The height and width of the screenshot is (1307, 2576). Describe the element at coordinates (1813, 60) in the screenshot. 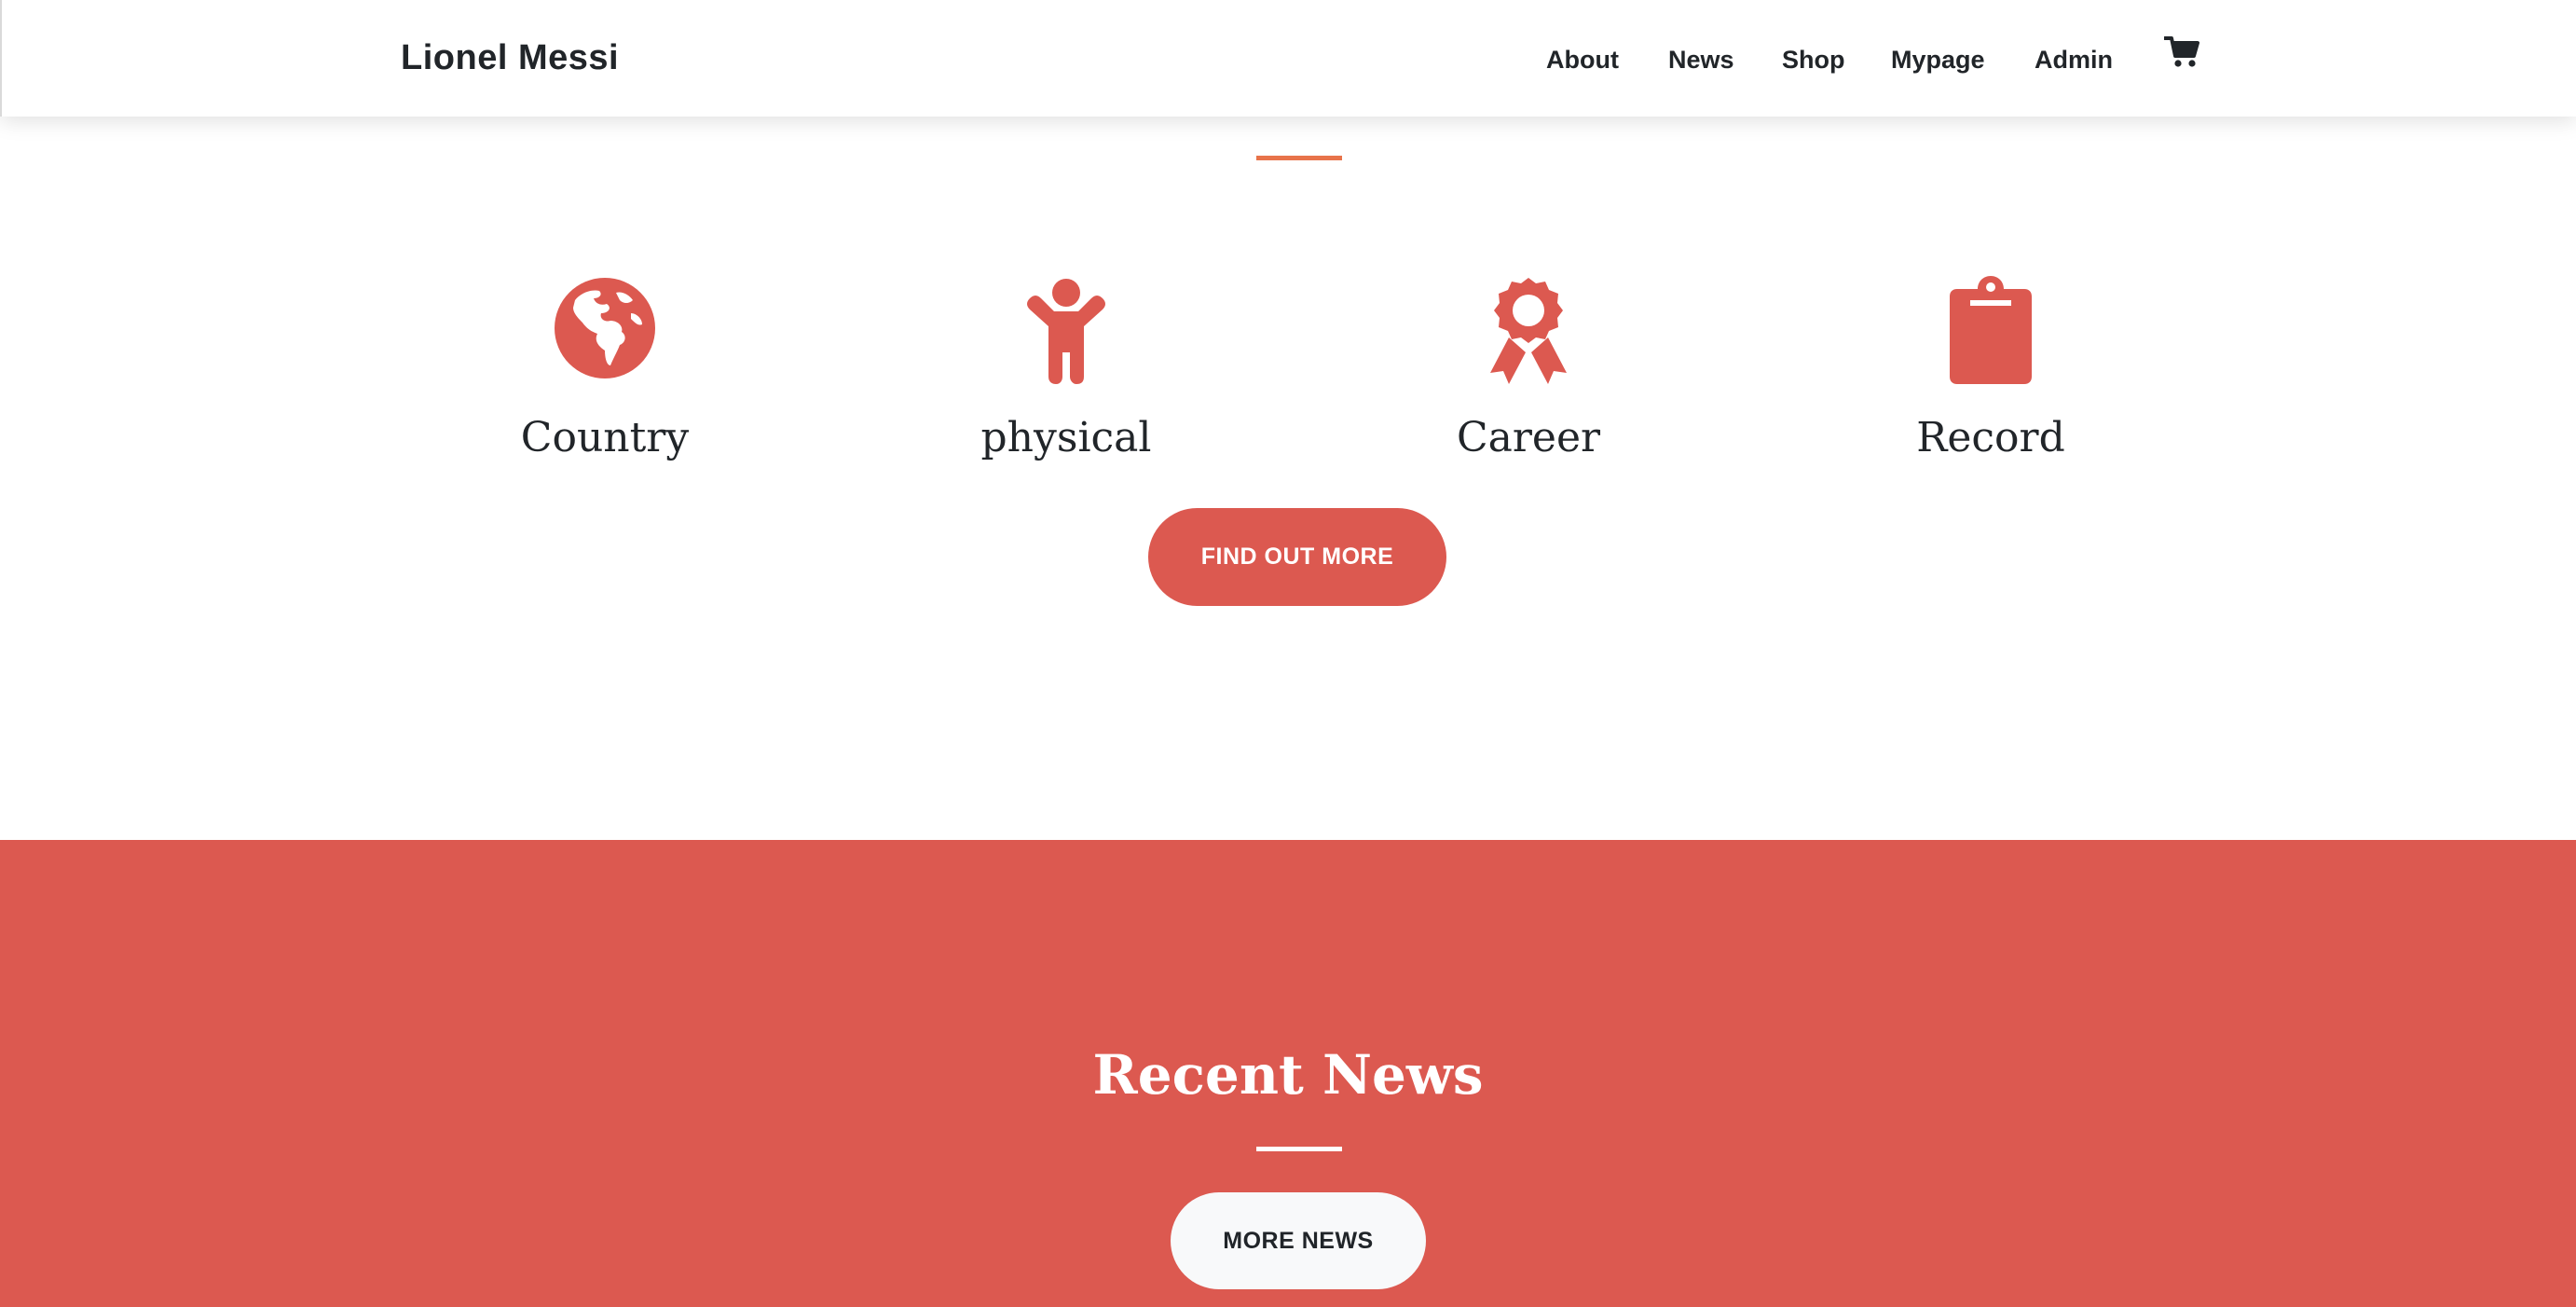

I see `nav-link-shop: Shop` at that location.